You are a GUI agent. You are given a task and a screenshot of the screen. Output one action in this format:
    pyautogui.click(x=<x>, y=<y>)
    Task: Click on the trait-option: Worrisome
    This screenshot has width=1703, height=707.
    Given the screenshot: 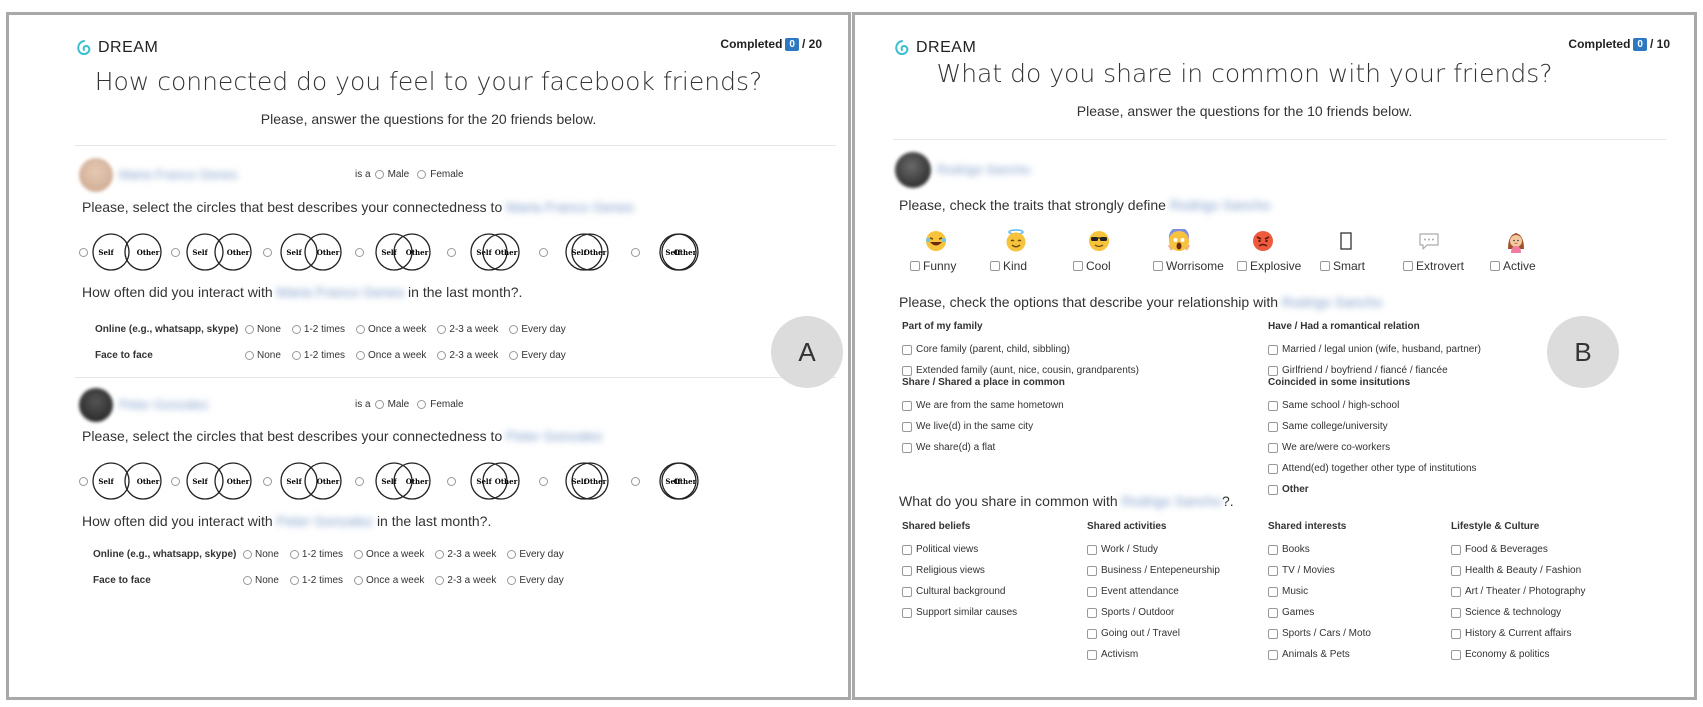 What is the action you would take?
    pyautogui.click(x=1188, y=266)
    